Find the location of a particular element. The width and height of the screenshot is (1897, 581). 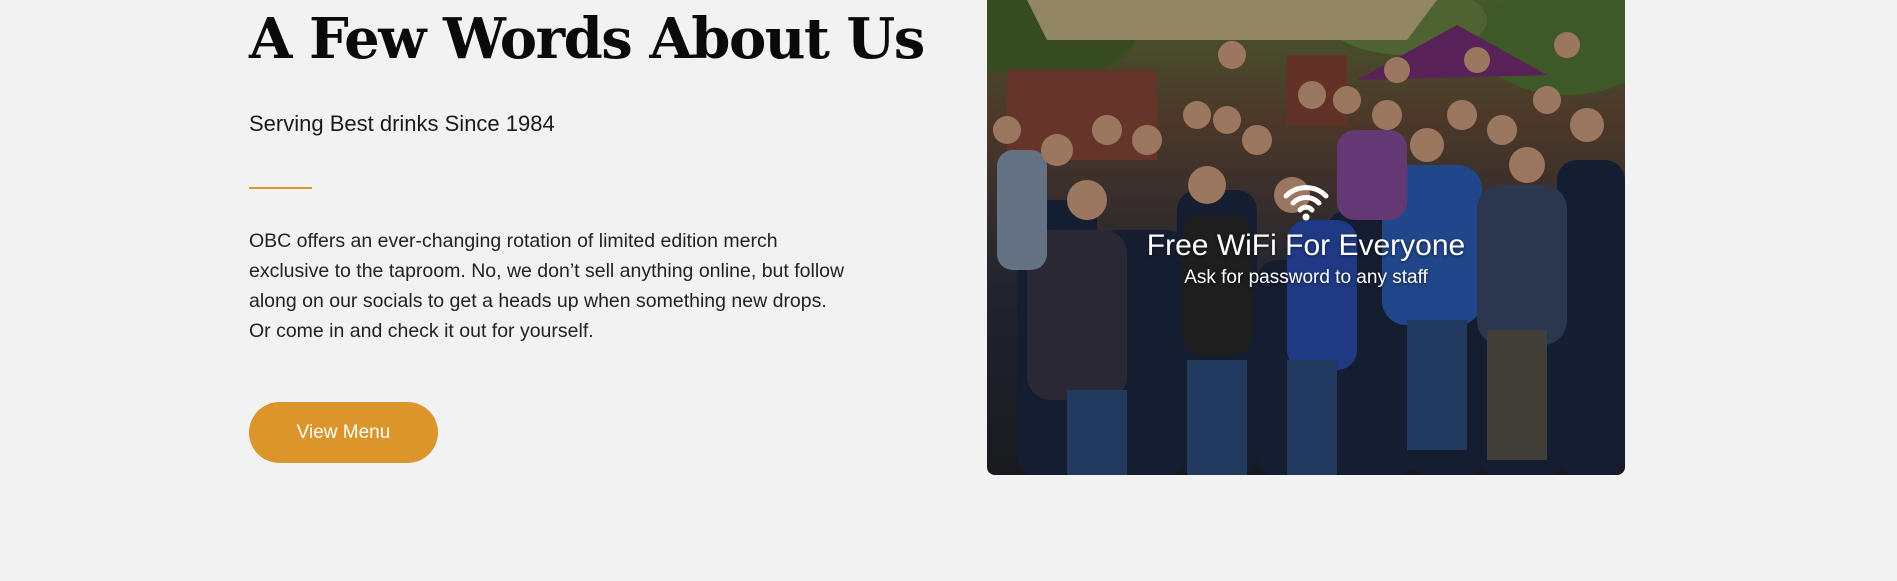

wifi-title: Free WiFi For Everyone is located at coordinates (1306, 245).